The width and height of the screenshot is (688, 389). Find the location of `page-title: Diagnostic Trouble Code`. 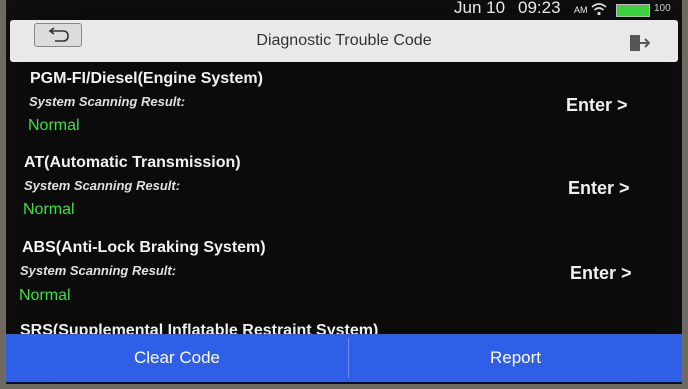

page-title: Diagnostic Trouble Code is located at coordinates (344, 40).